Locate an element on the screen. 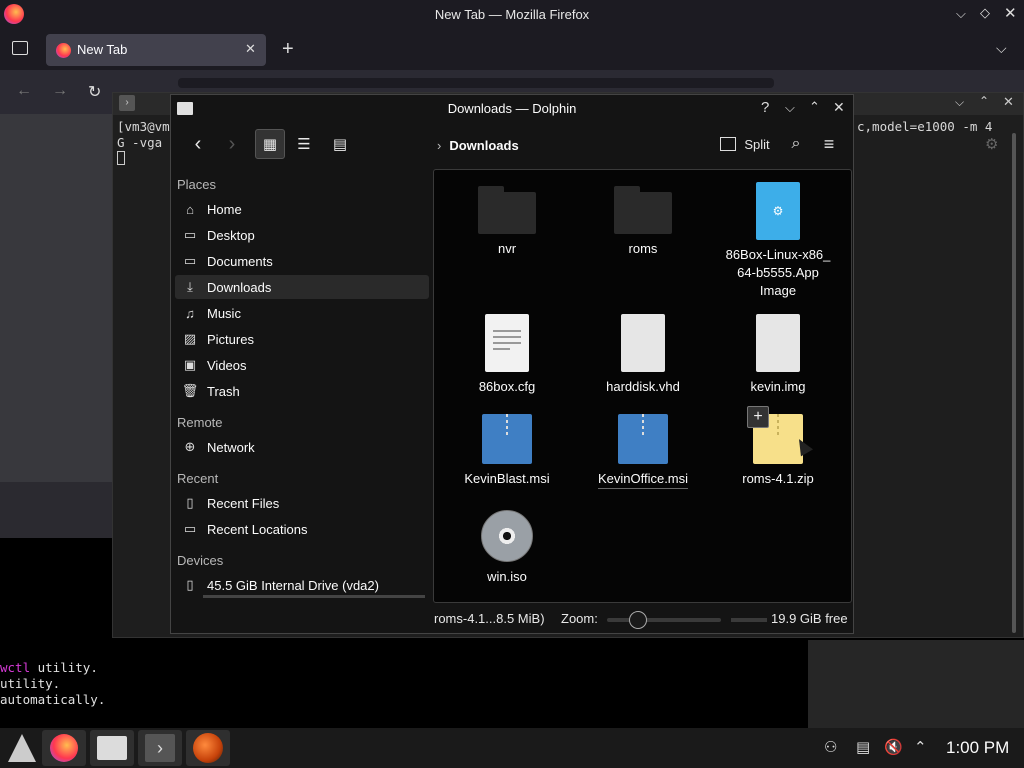 This screenshot has height=768, width=1024. sidebar-item-recent-locations: ▭ Recent Locations is located at coordinates (302, 529).